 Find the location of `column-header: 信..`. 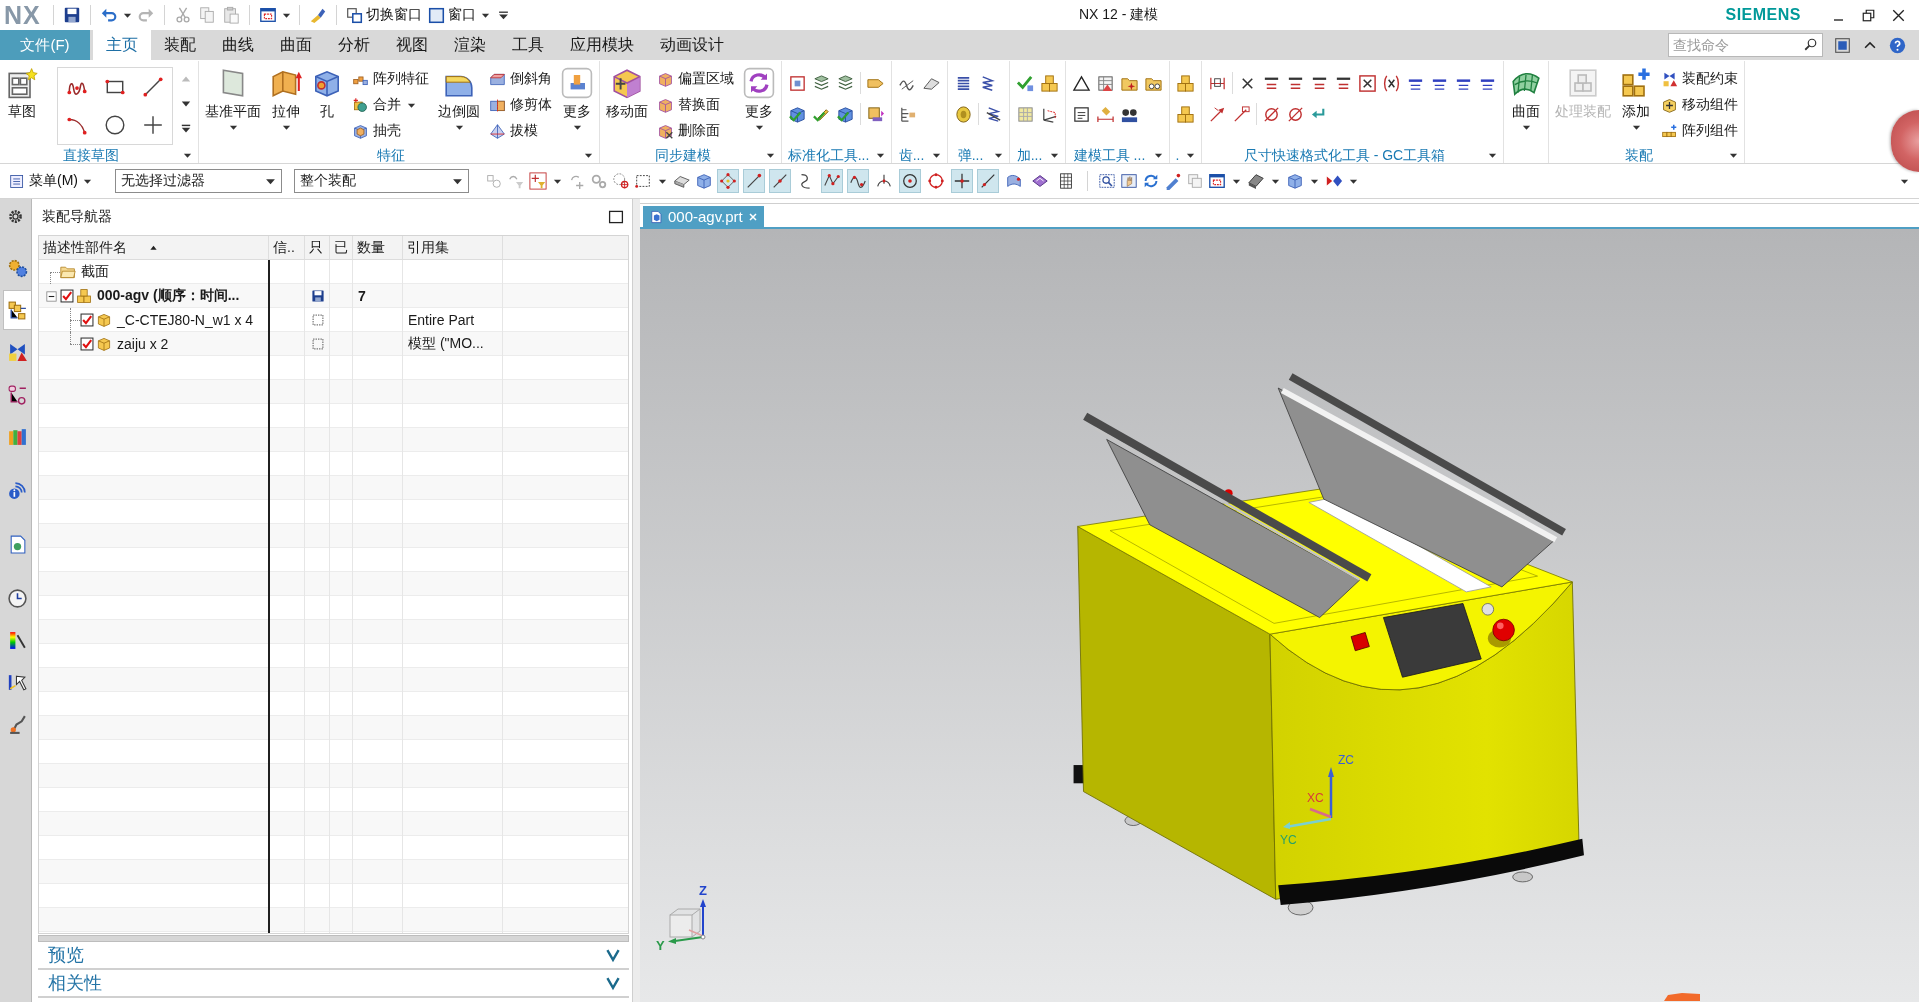

column-header: 信.. is located at coordinates (287, 247).